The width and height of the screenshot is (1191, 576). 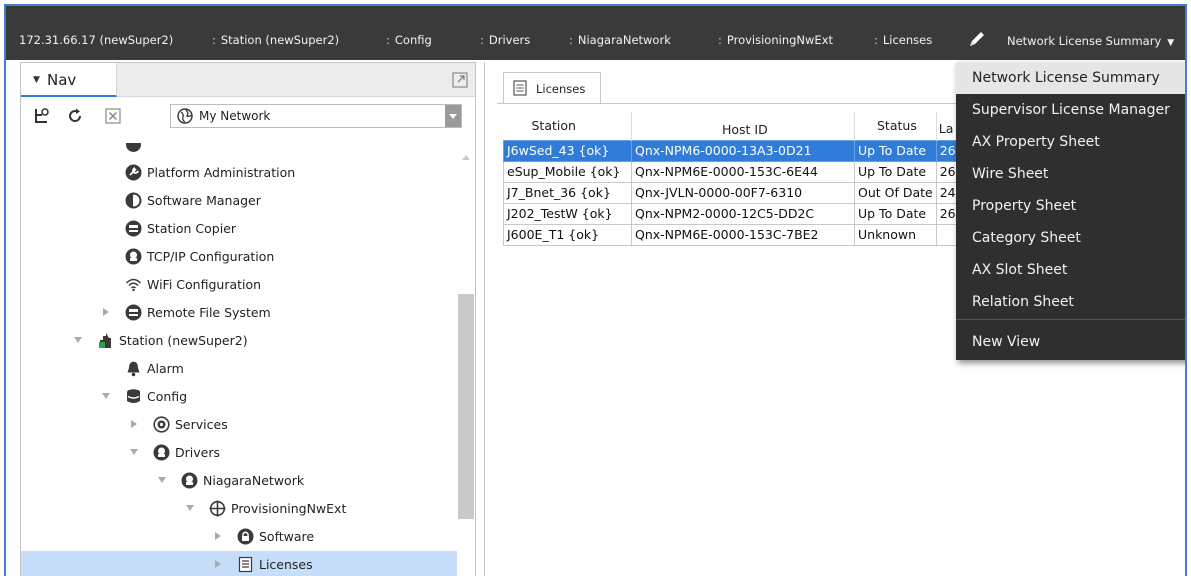 I want to click on menu-item-network-license-summary: Network License Summary, so click(x=1070, y=78).